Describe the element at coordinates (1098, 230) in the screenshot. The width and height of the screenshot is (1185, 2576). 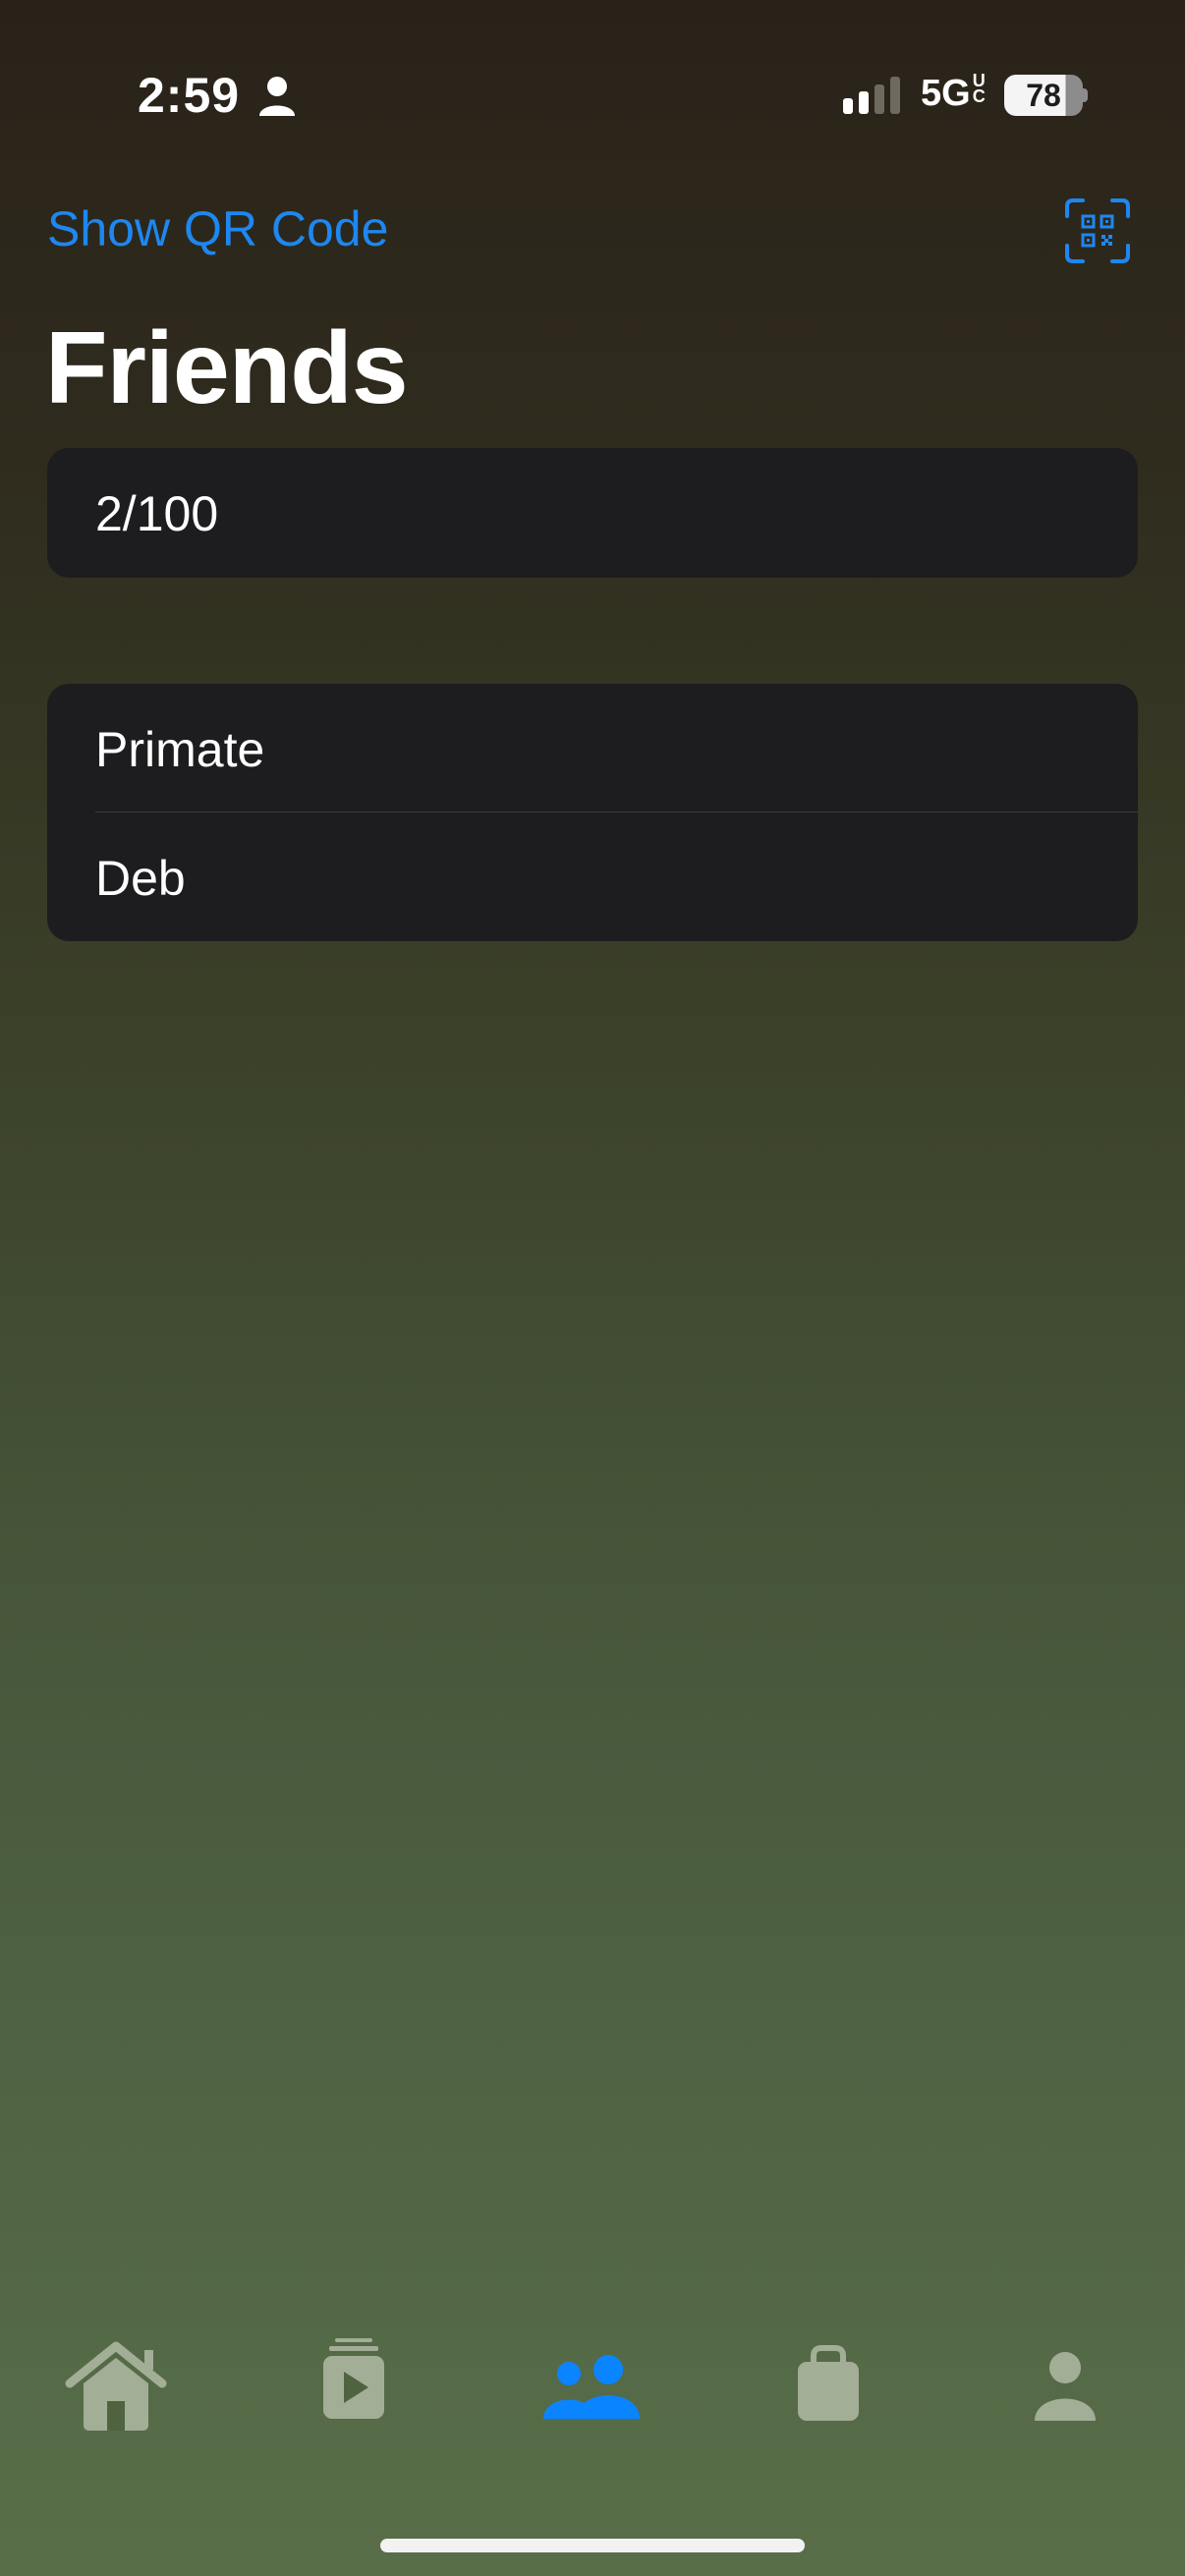
I see `qr-scan-icon` at that location.